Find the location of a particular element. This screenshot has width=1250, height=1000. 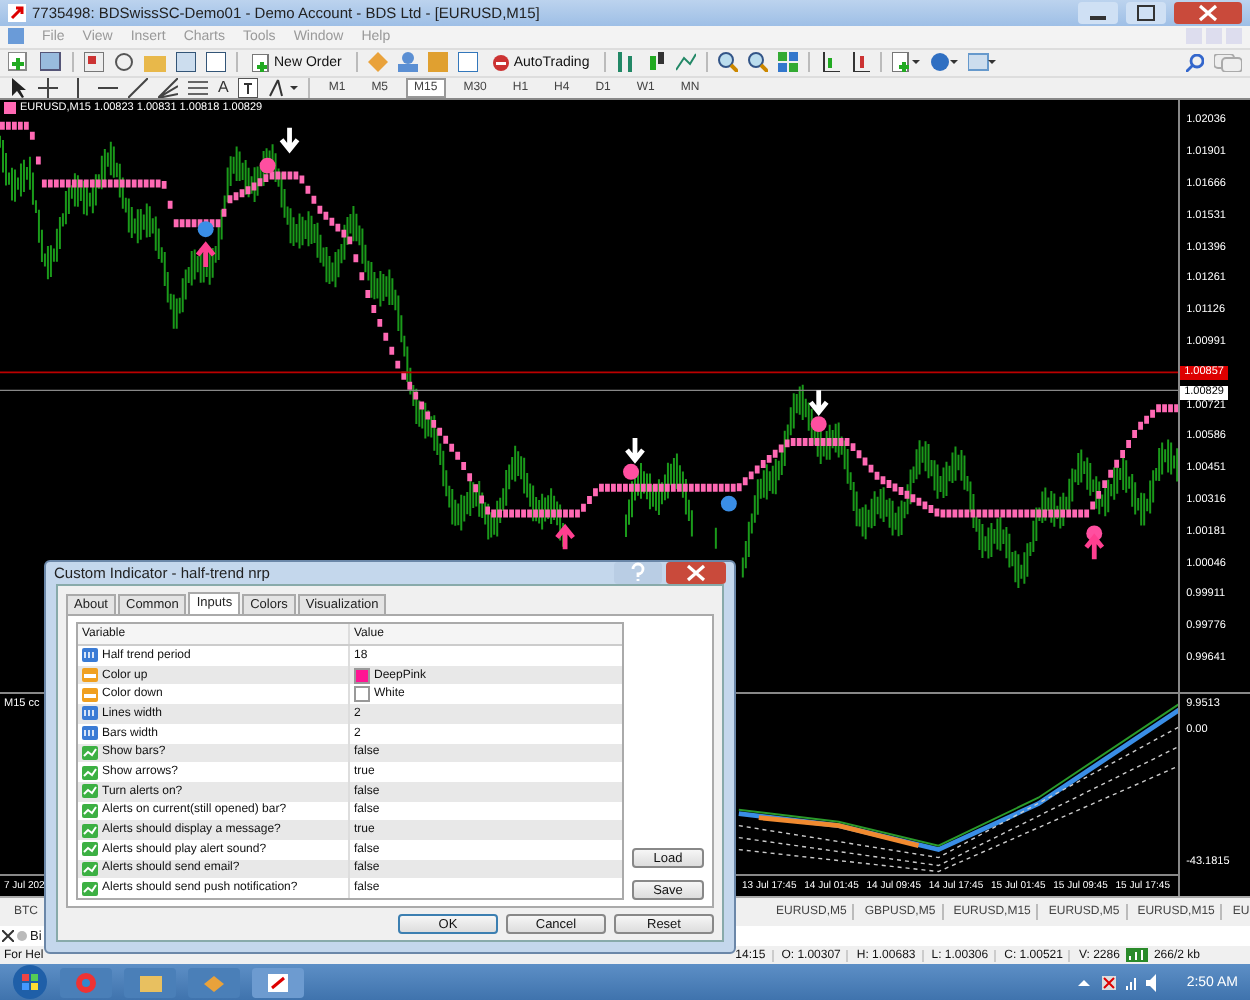

plus-icon is located at coordinates (261, 62).